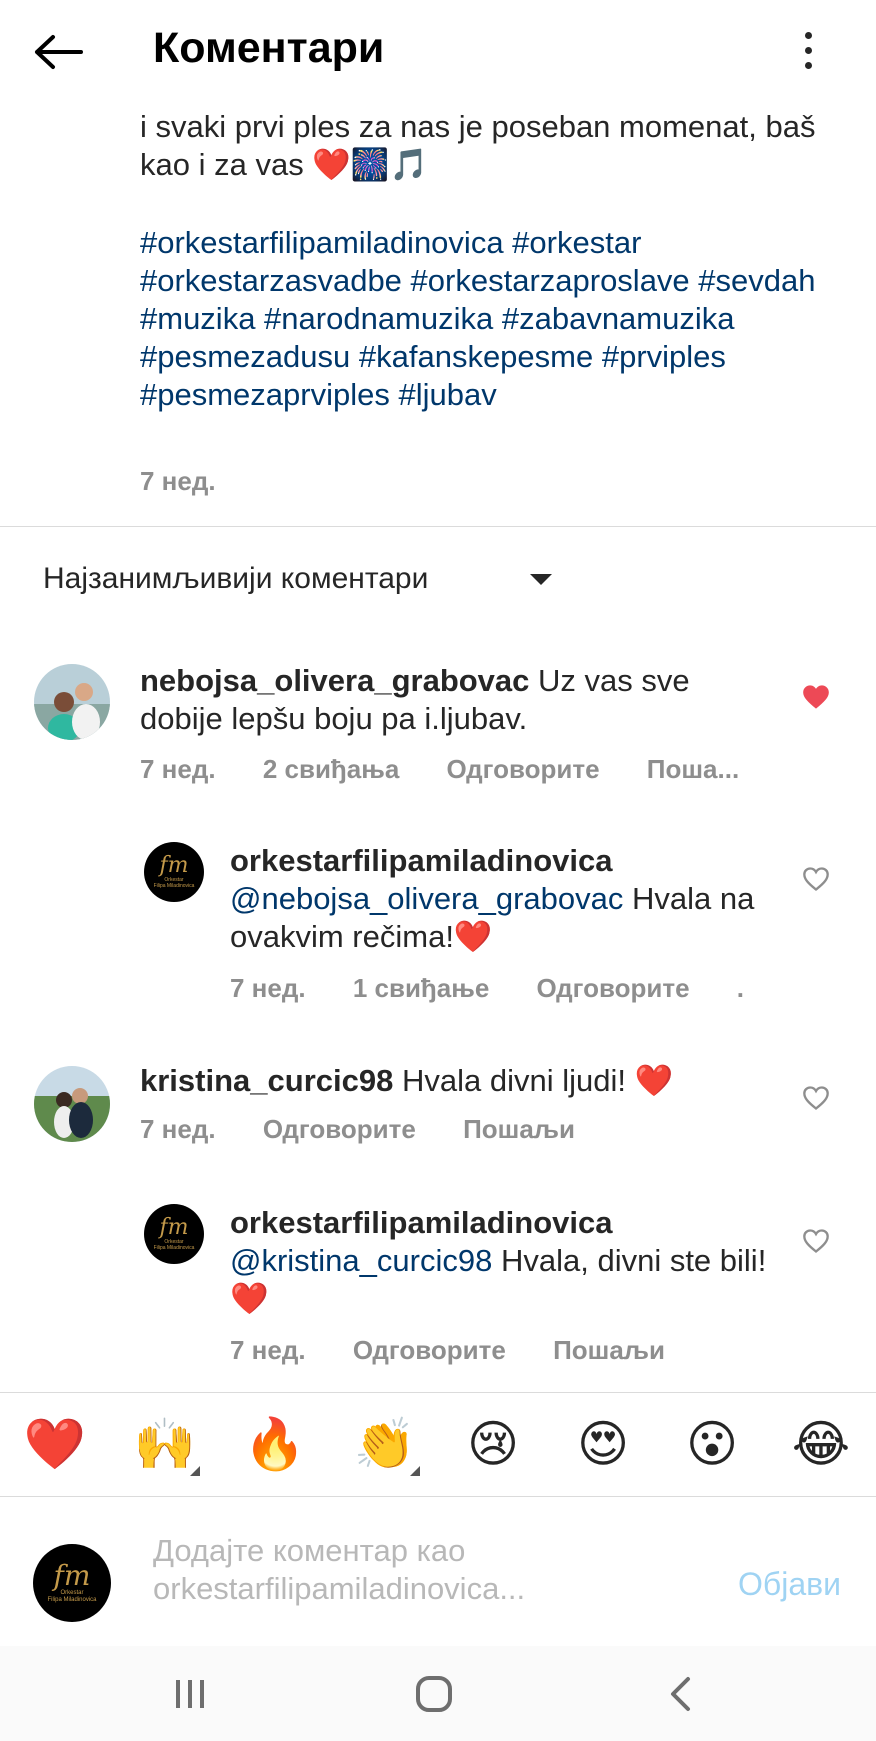  Describe the element at coordinates (808, 50) in the screenshot. I see `more-options-button` at that location.